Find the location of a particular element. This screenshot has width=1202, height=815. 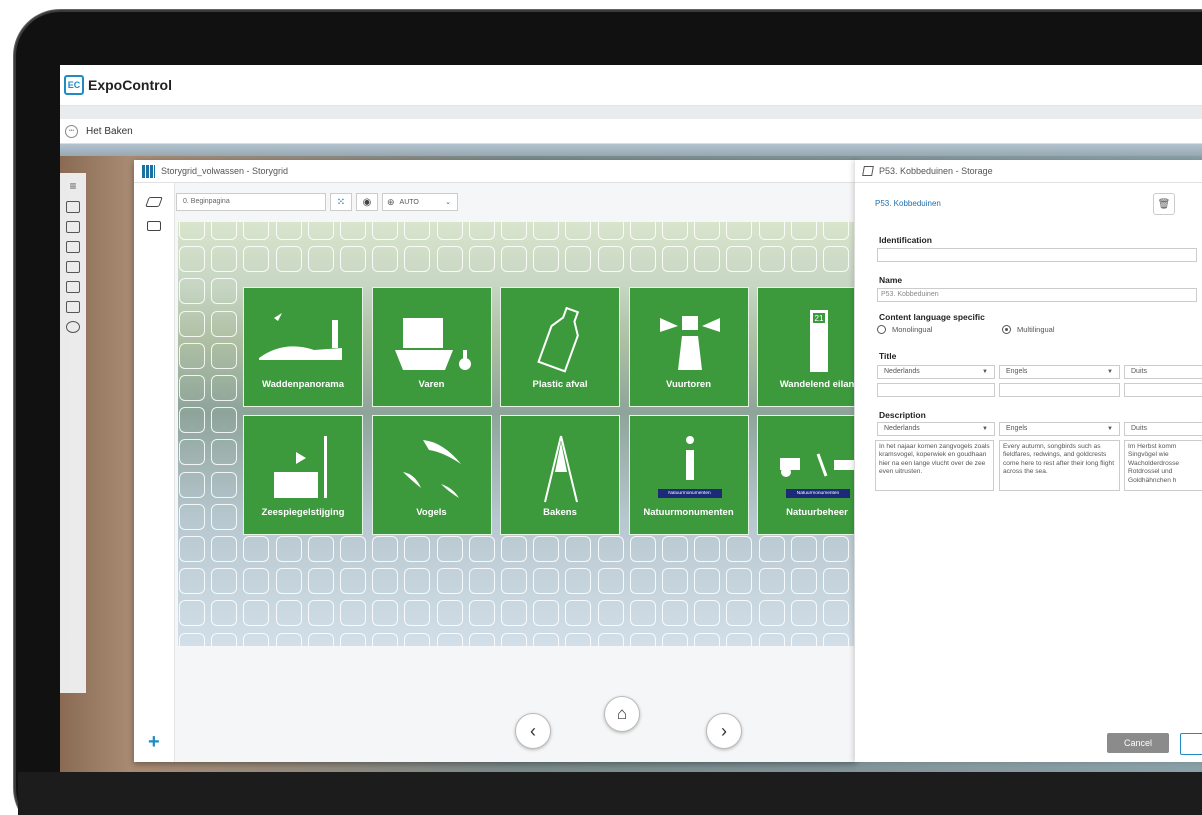

title-language-select-1: Nederlands ▼ is located at coordinates (936, 372).